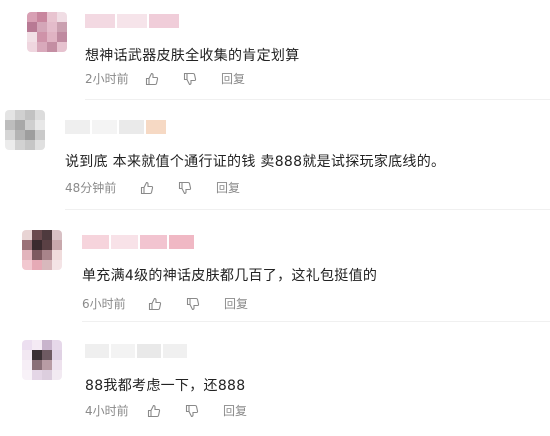 This screenshot has width=550, height=436. What do you see at coordinates (107, 79) in the screenshot?
I see `comment-time: 2小时前` at bounding box center [107, 79].